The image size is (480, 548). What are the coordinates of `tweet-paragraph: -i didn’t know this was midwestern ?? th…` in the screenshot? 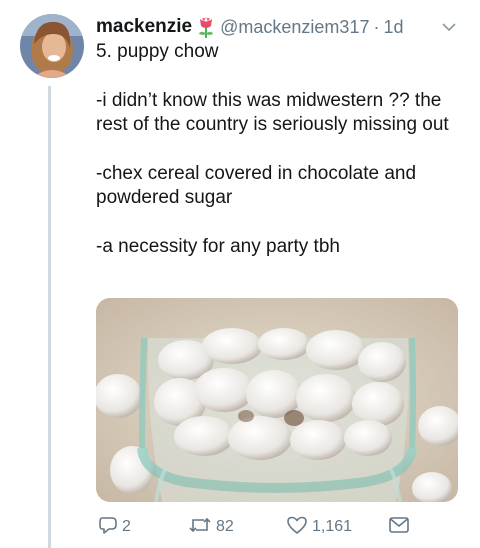 It's located at (272, 112).